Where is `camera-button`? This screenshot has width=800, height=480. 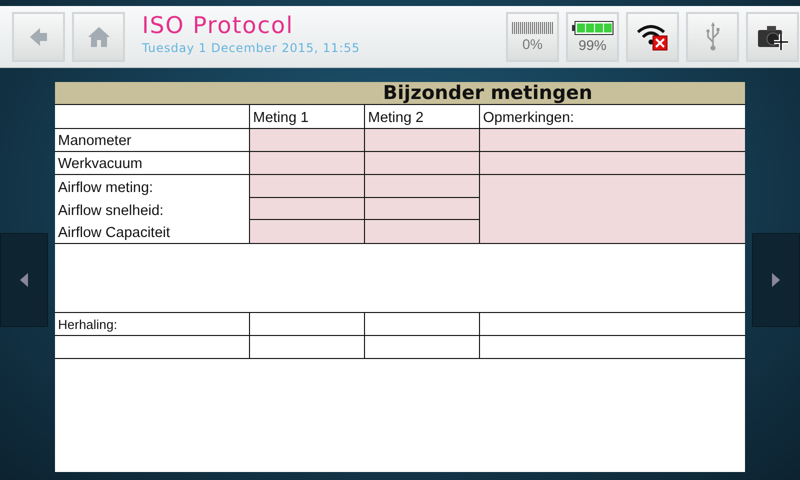 camera-button is located at coordinates (772, 37).